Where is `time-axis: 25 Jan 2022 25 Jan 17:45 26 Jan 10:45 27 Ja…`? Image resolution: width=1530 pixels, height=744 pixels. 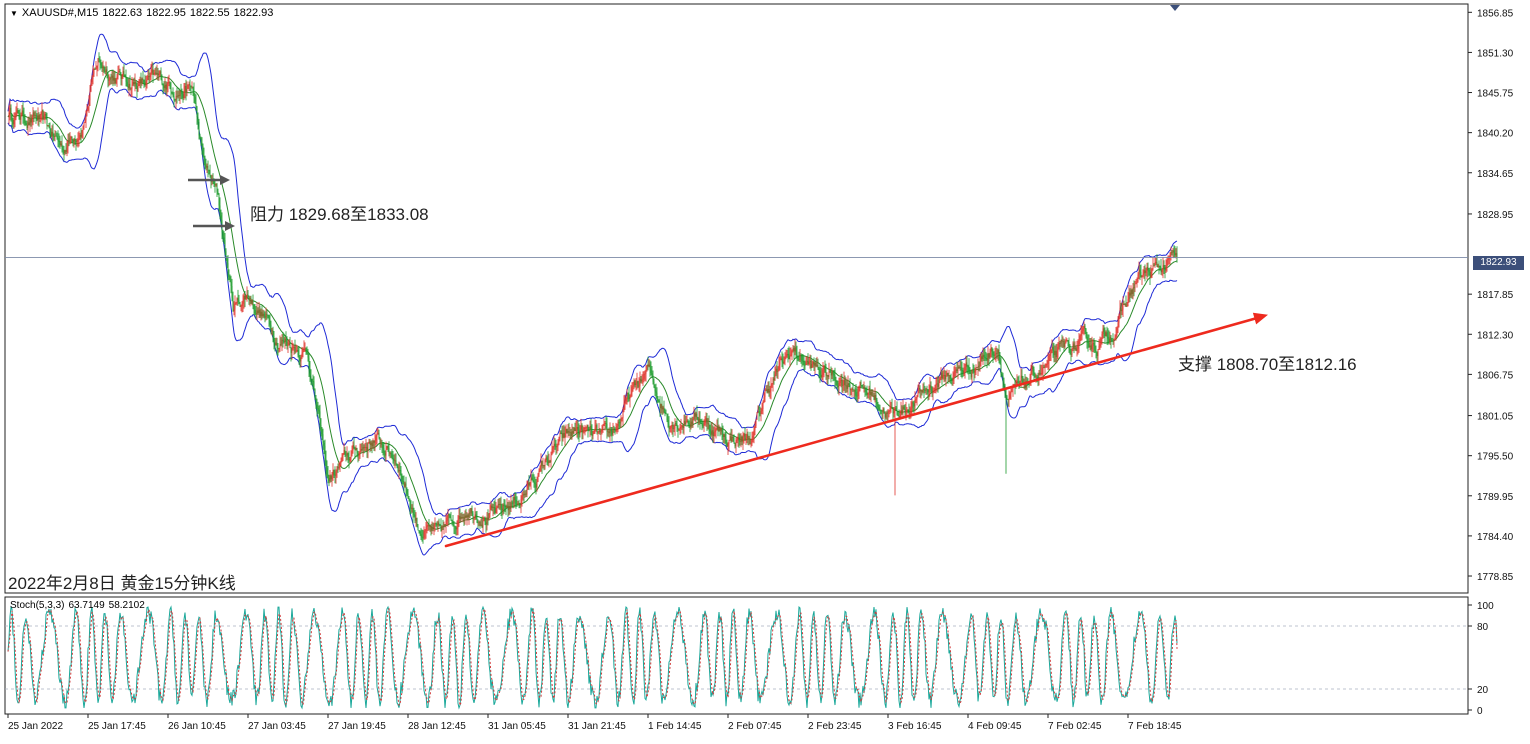
time-axis: 25 Jan 2022 25 Jan 17:45 26 Jan 10:45 27 Ja… is located at coordinates (594, 723).